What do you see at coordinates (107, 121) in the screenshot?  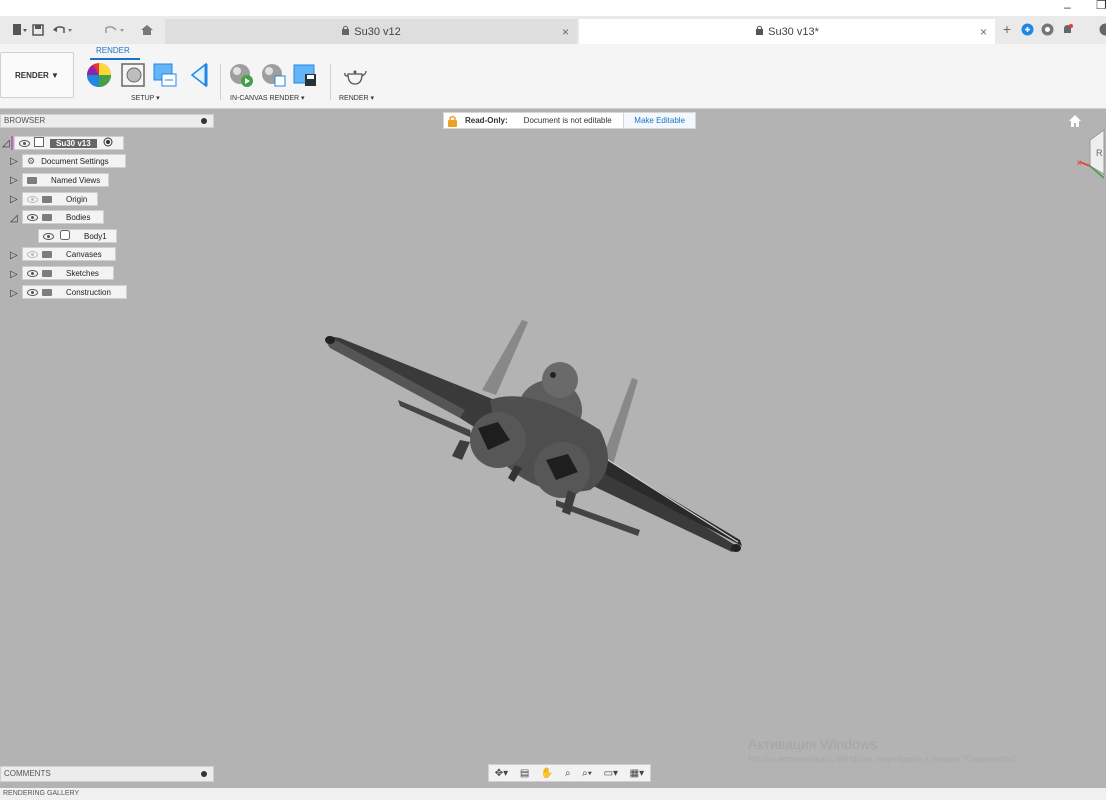 I see `browser-panel-header: BROWSER` at bounding box center [107, 121].